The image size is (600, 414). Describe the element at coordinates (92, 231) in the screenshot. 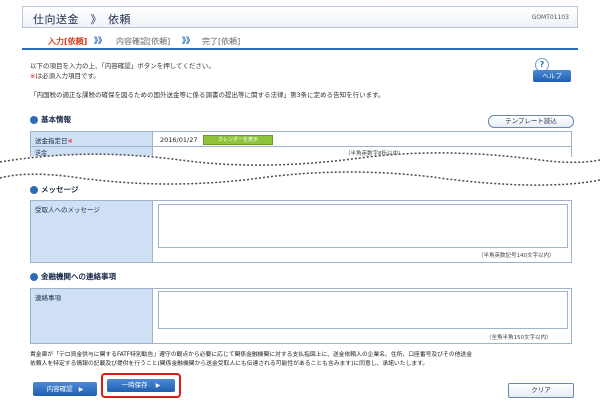

I see `message-label: 受取人へのメッセージ` at that location.